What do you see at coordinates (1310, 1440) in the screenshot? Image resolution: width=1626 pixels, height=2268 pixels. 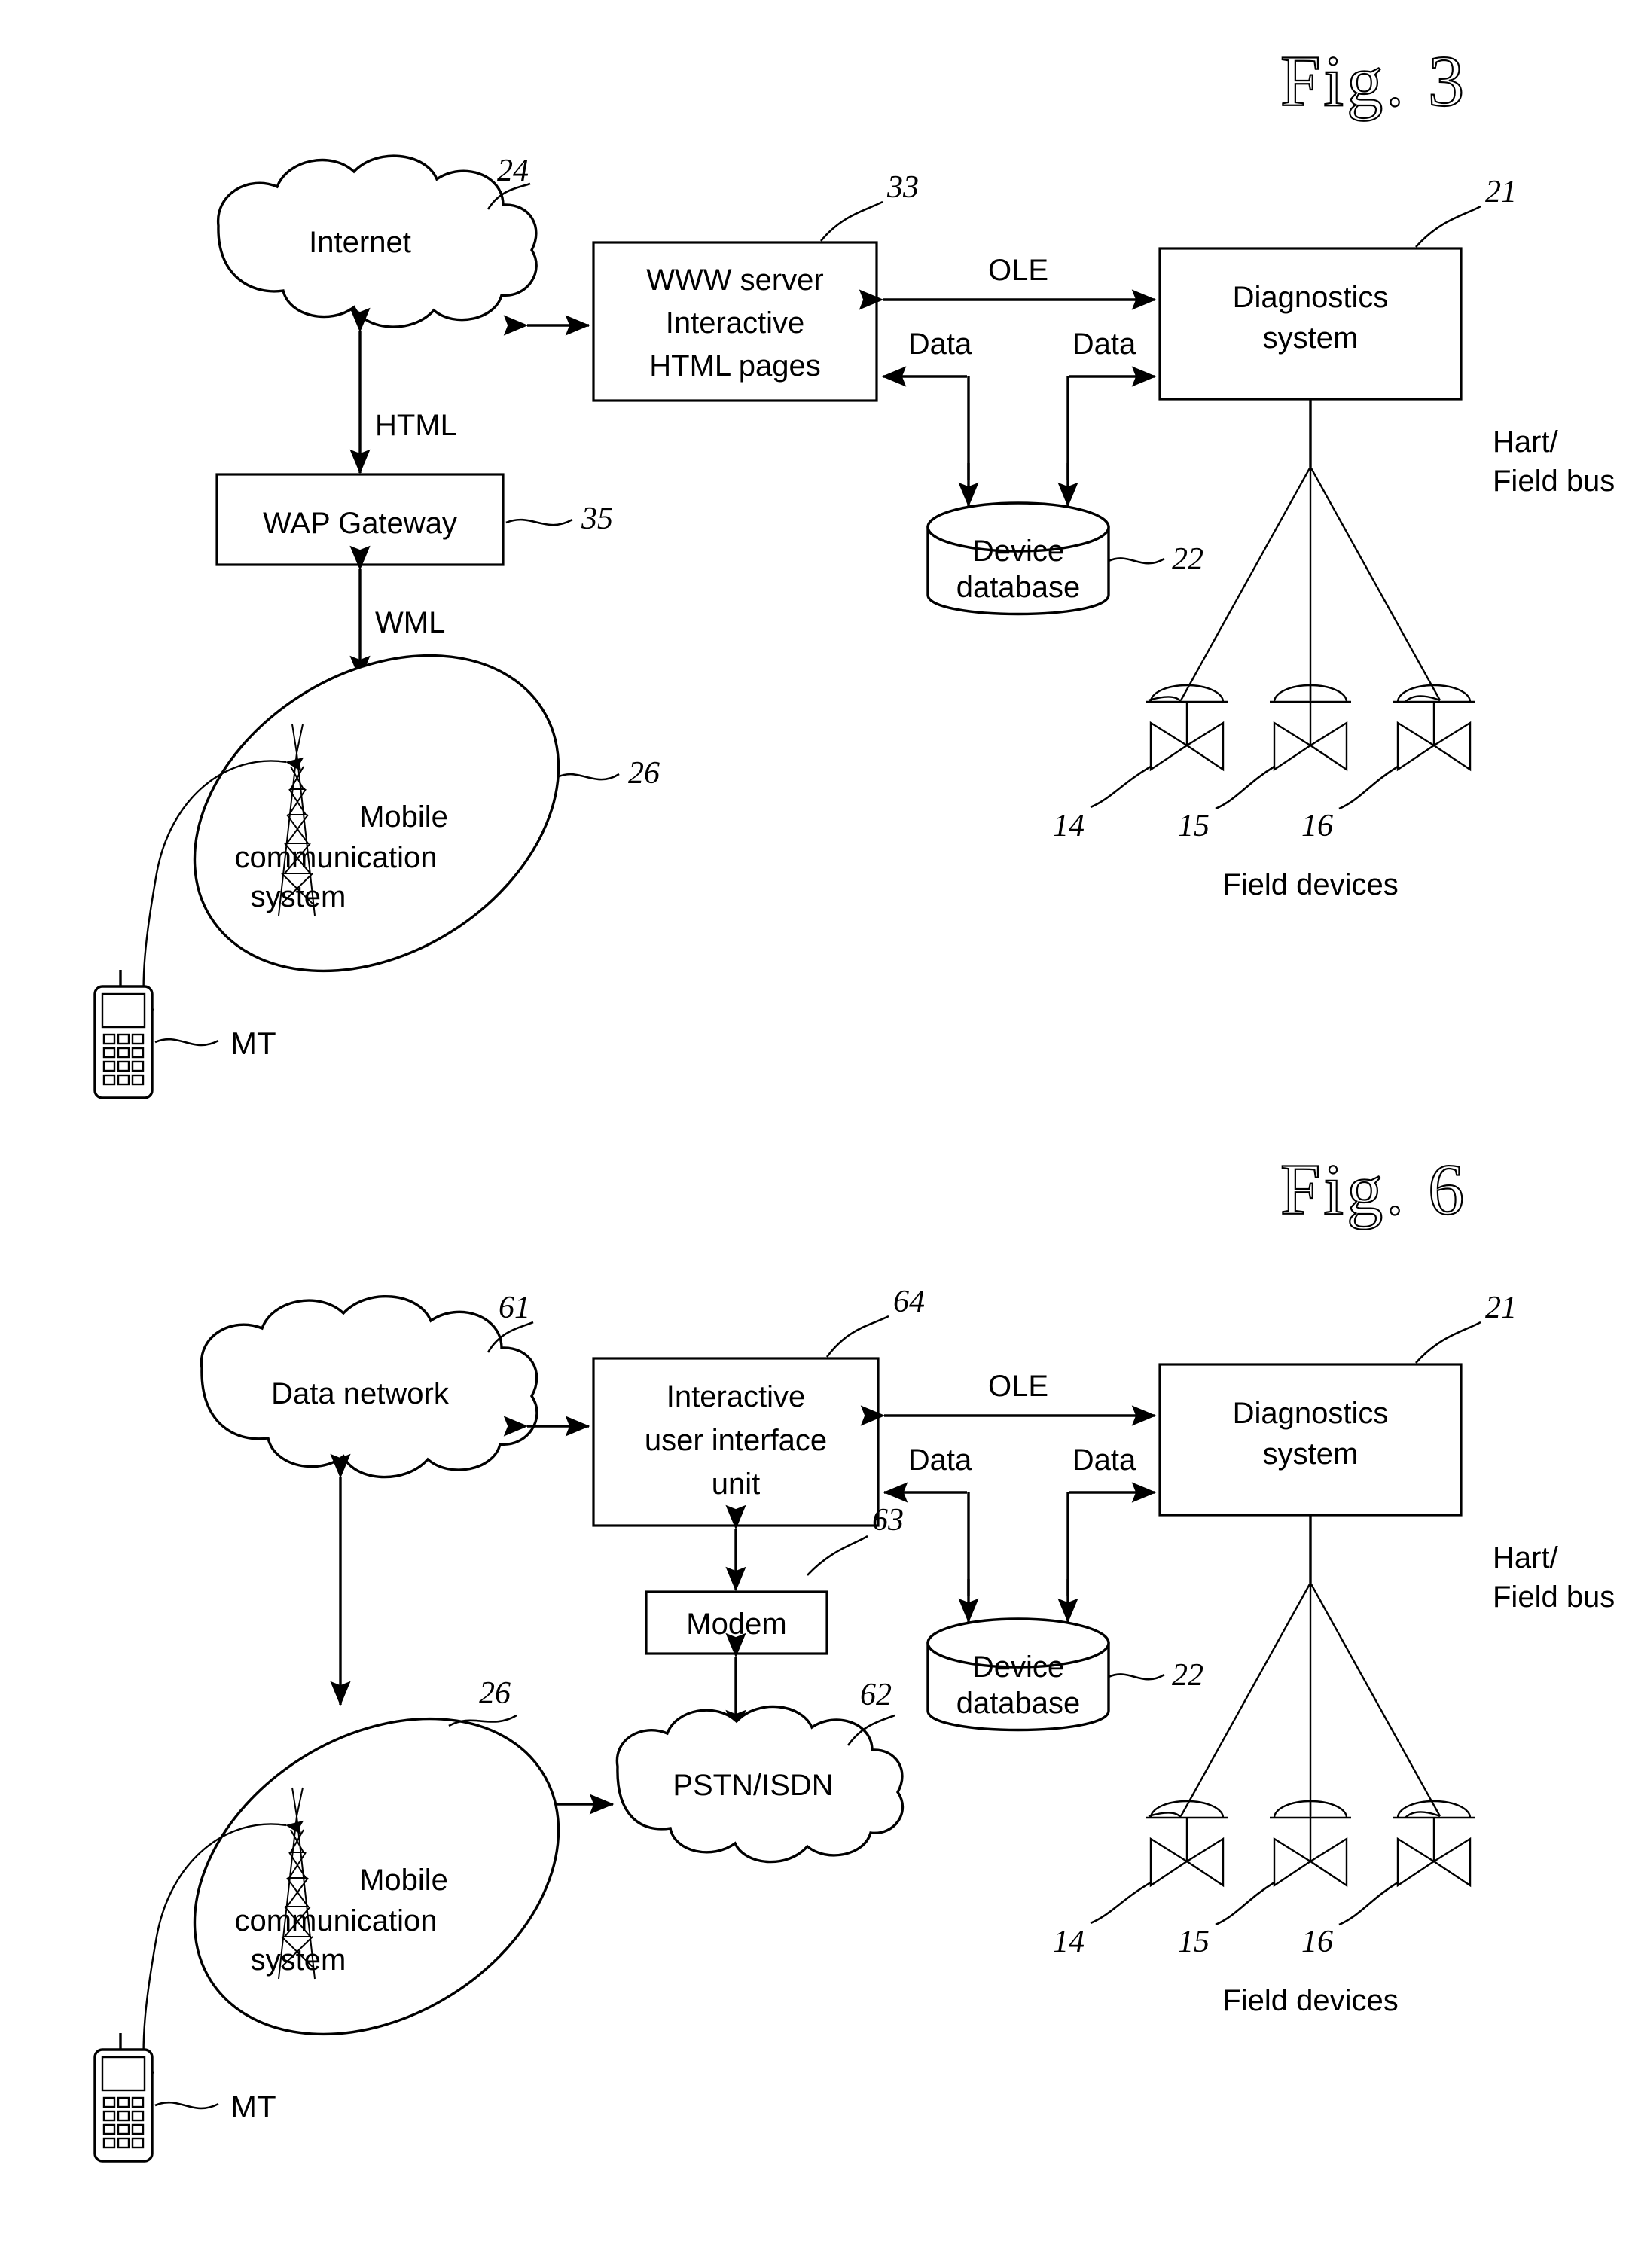 I see `diagnostics-system-box-fig6: Diagnostics system` at bounding box center [1310, 1440].